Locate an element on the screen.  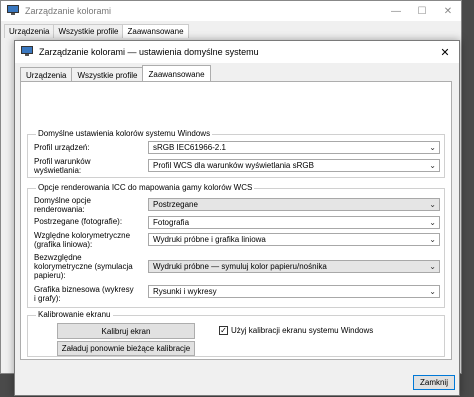
relative-colorimetric-select: Wydruki próbne i grafika liniowa ⌄ is located at coordinates (294, 239).